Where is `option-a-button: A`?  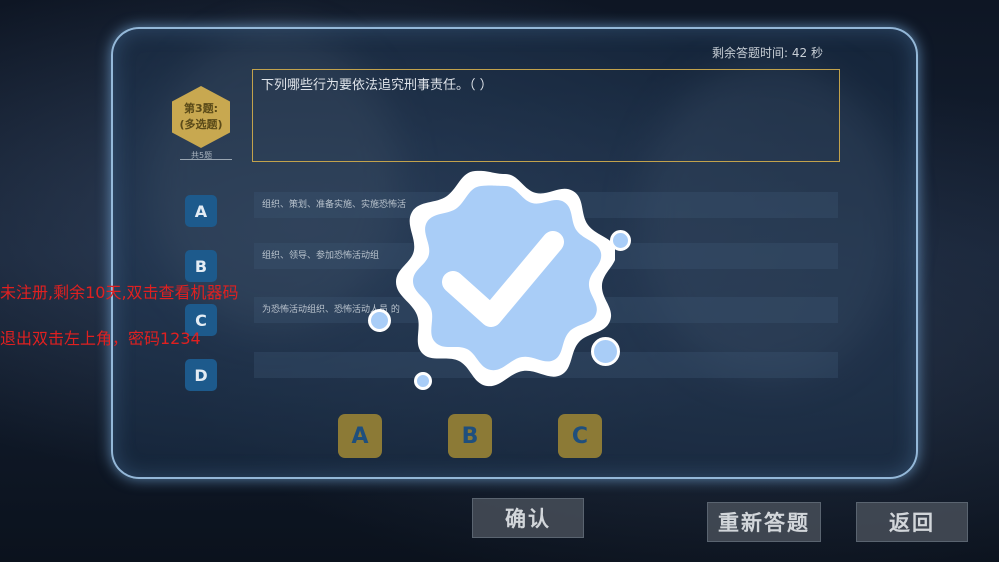 option-a-button: A is located at coordinates (201, 211).